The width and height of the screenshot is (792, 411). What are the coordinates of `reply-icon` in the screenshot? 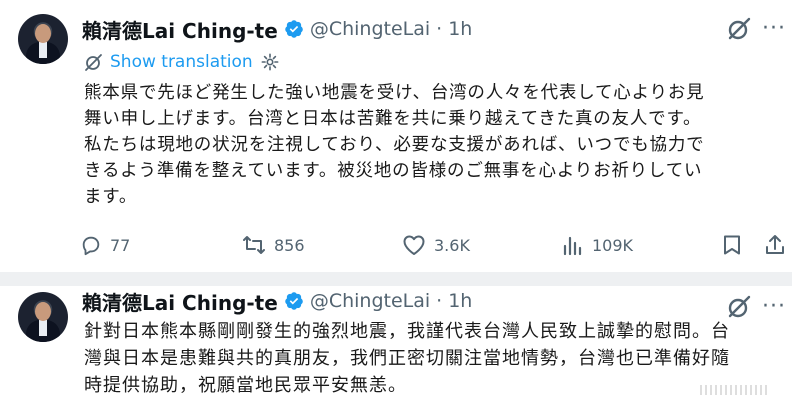 It's located at (91, 246).